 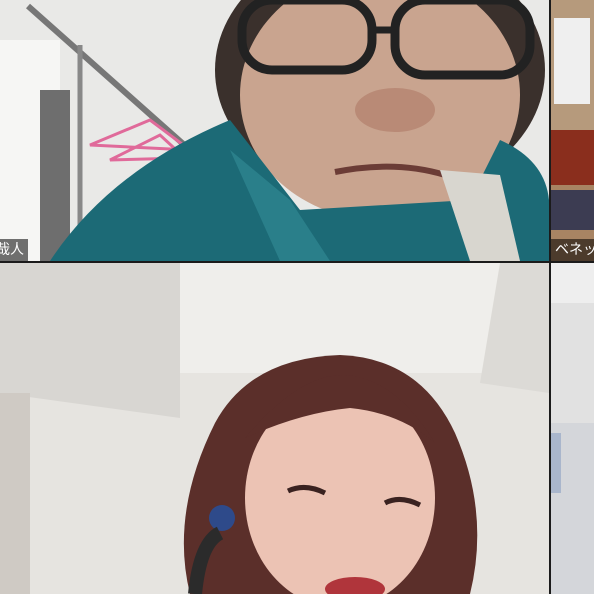 I want to click on participant-4-video, so click(x=572, y=428).